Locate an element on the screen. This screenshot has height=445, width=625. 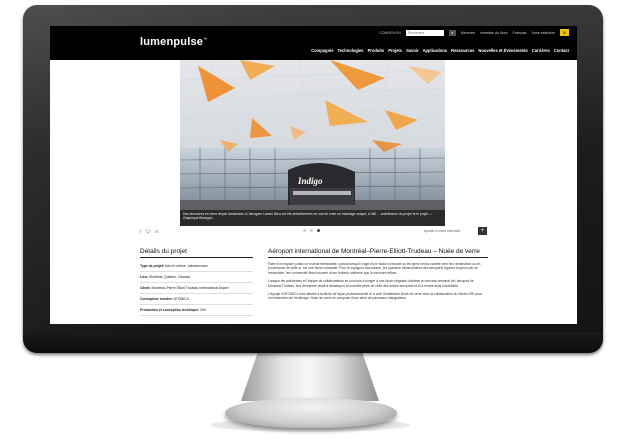
linkedin-icon: in is located at coordinates (157, 232).